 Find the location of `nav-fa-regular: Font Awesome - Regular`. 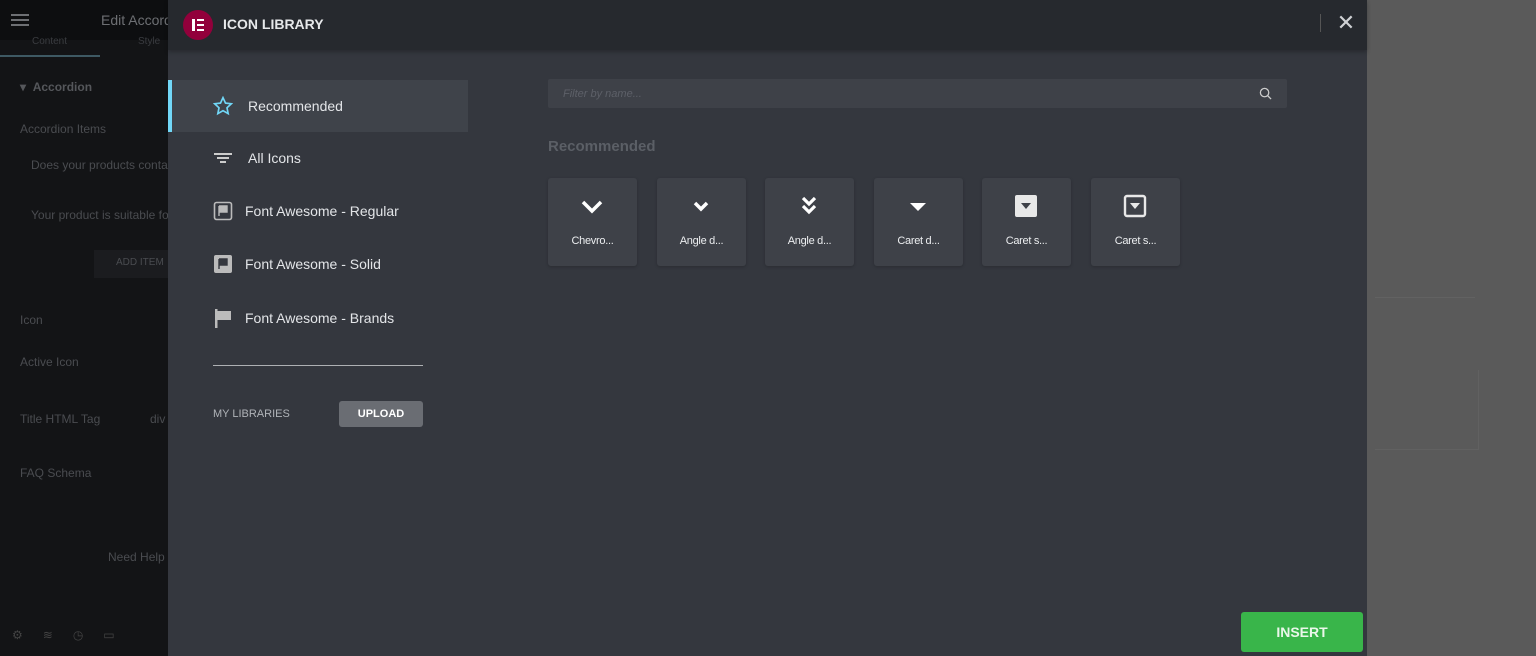

nav-fa-regular: Font Awesome - Regular is located at coordinates (318, 211).